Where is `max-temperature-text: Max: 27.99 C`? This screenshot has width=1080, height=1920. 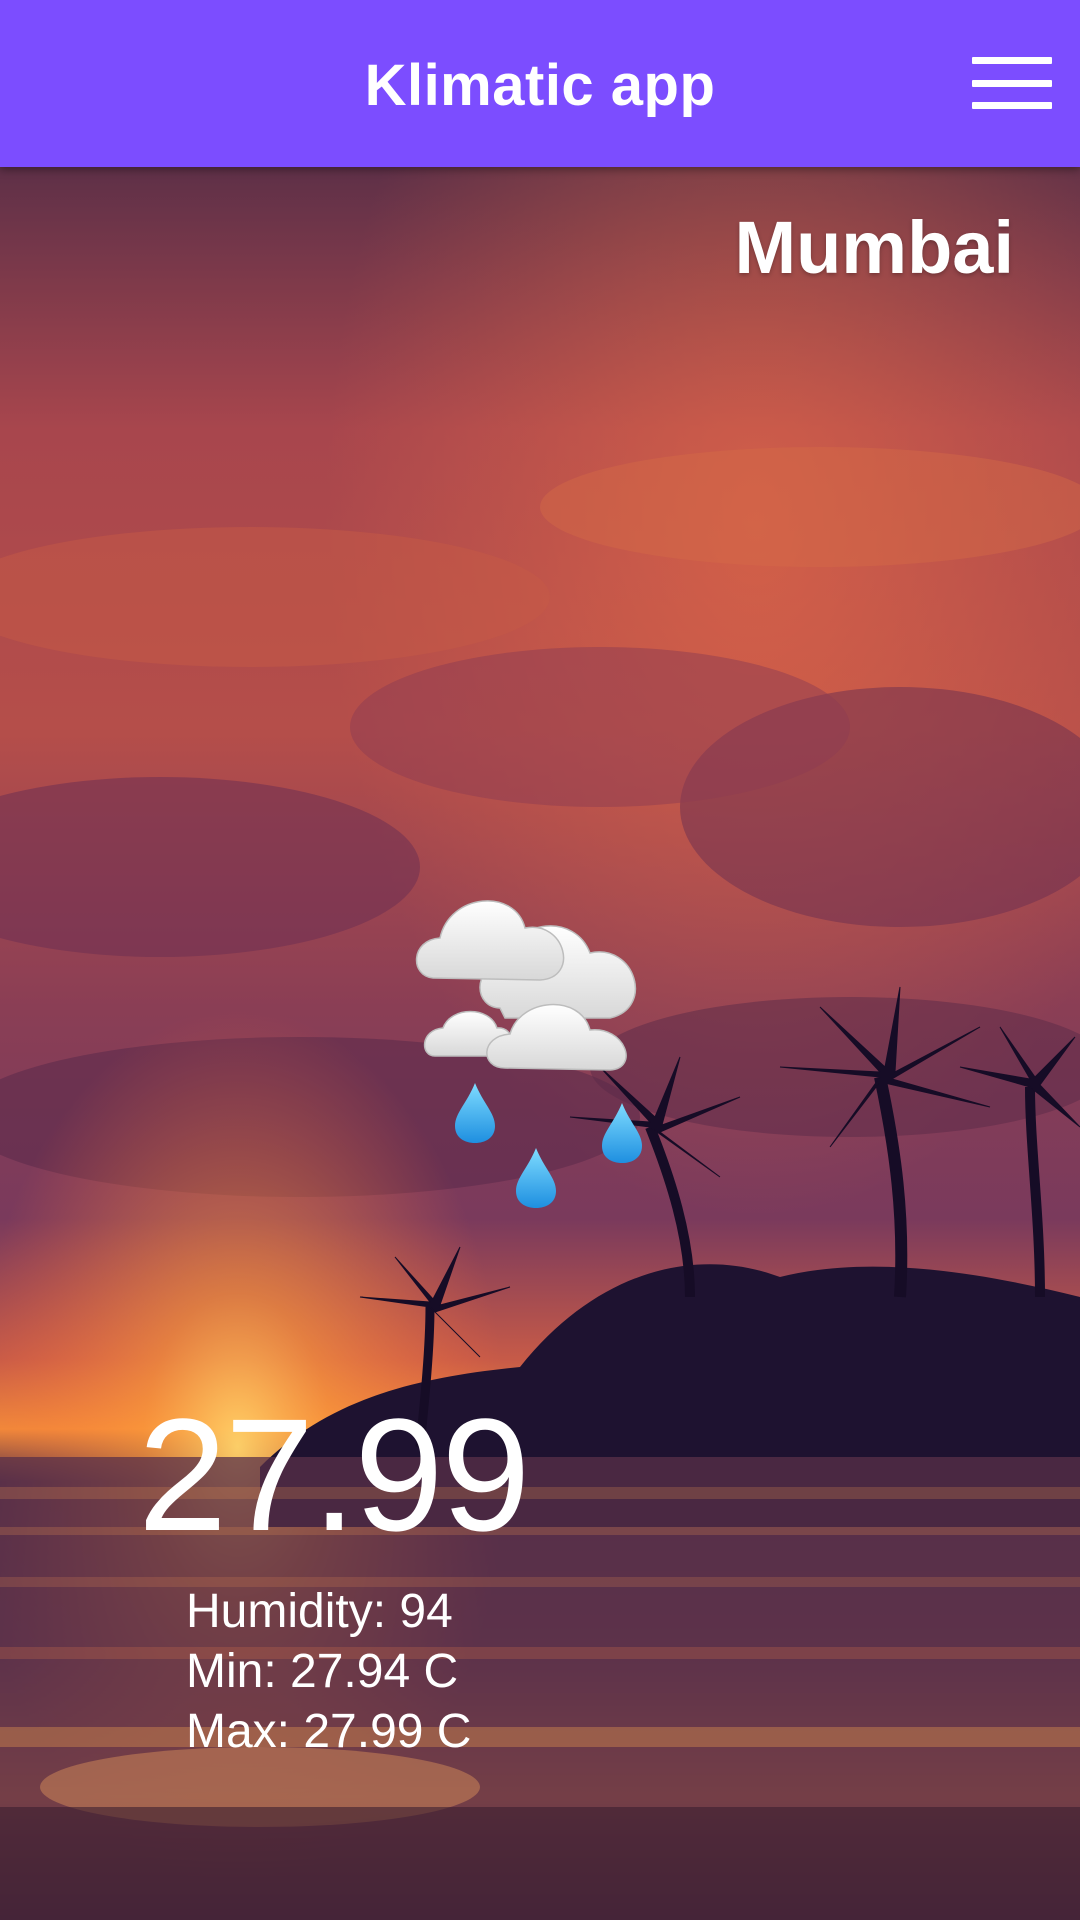 max-temperature-text: Max: 27.99 C is located at coordinates (329, 1731).